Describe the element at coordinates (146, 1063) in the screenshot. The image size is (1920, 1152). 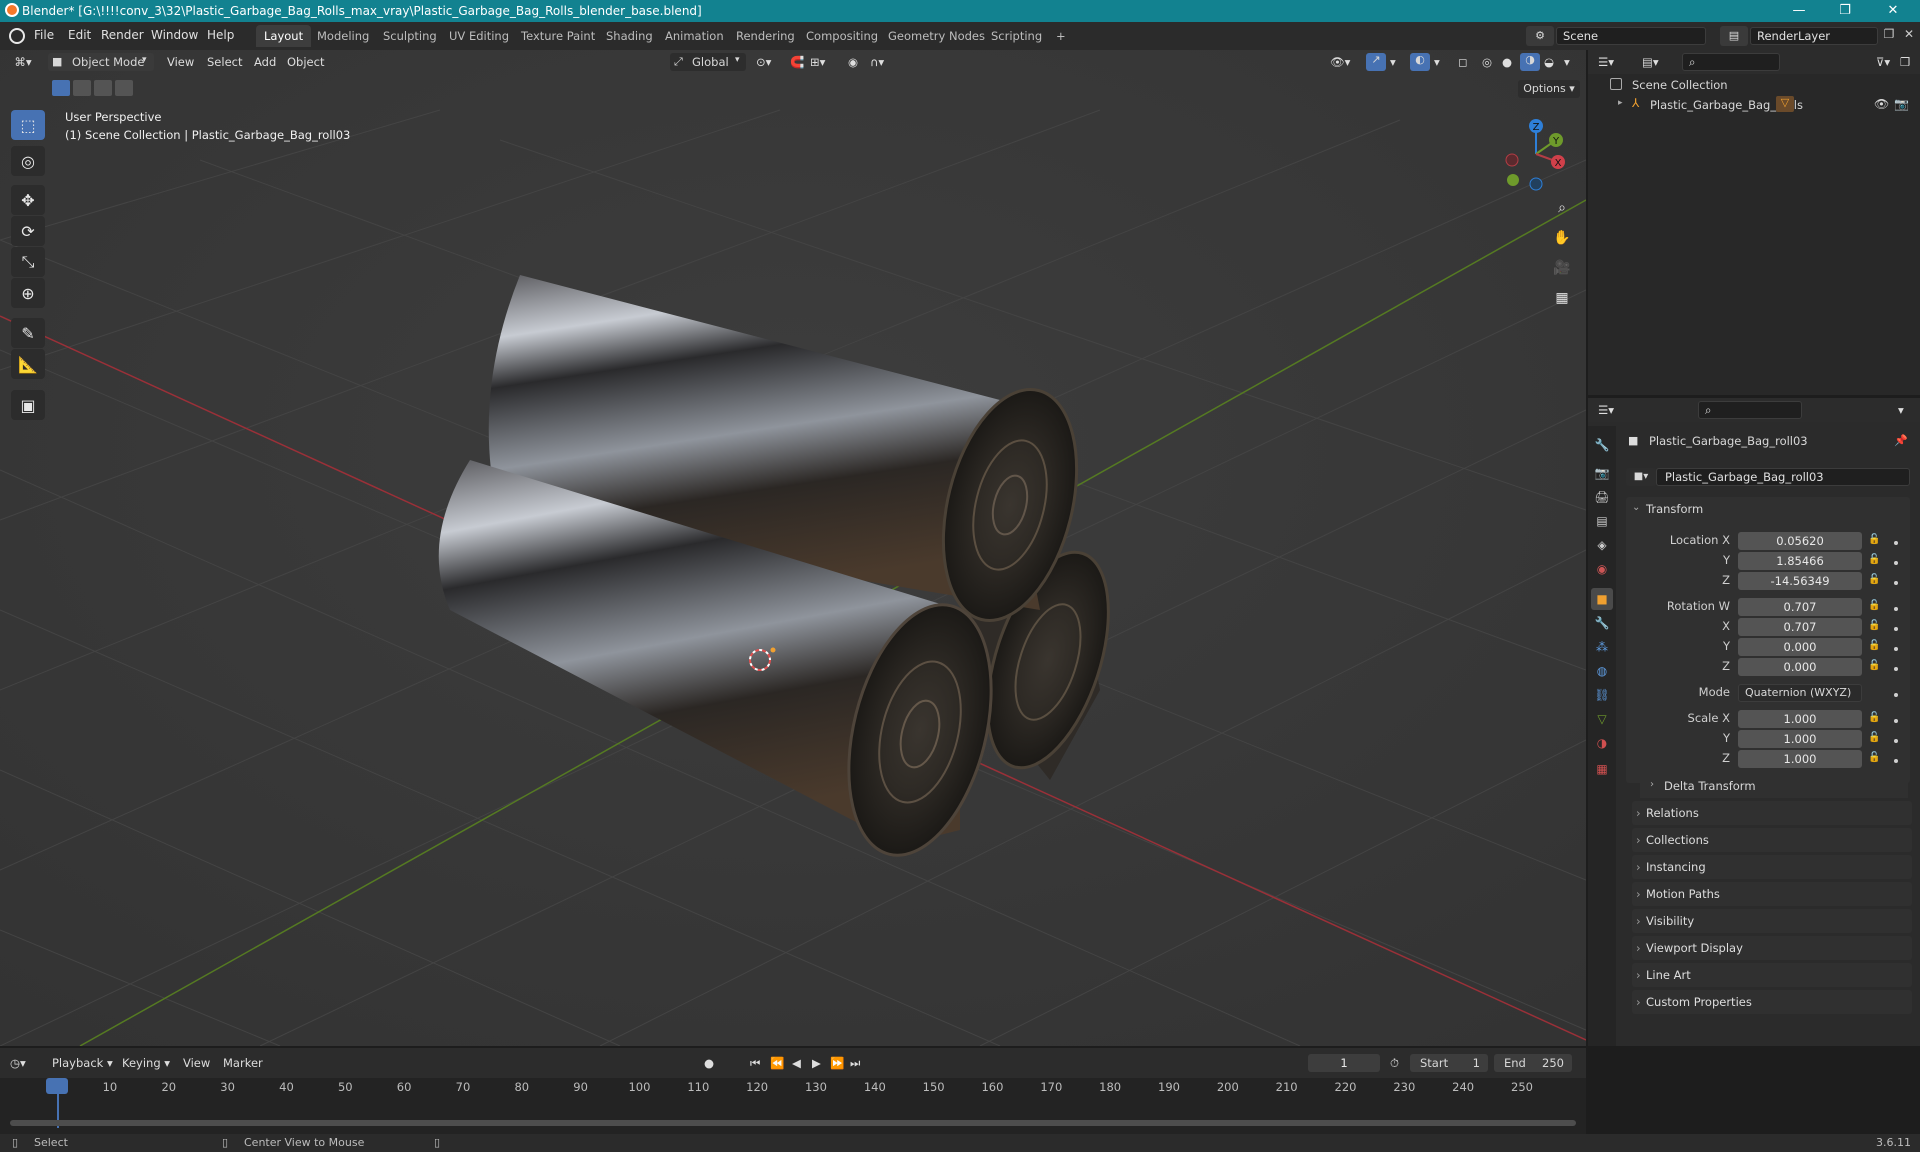
I see `timeline-menu-keying: Keying ▾` at that location.